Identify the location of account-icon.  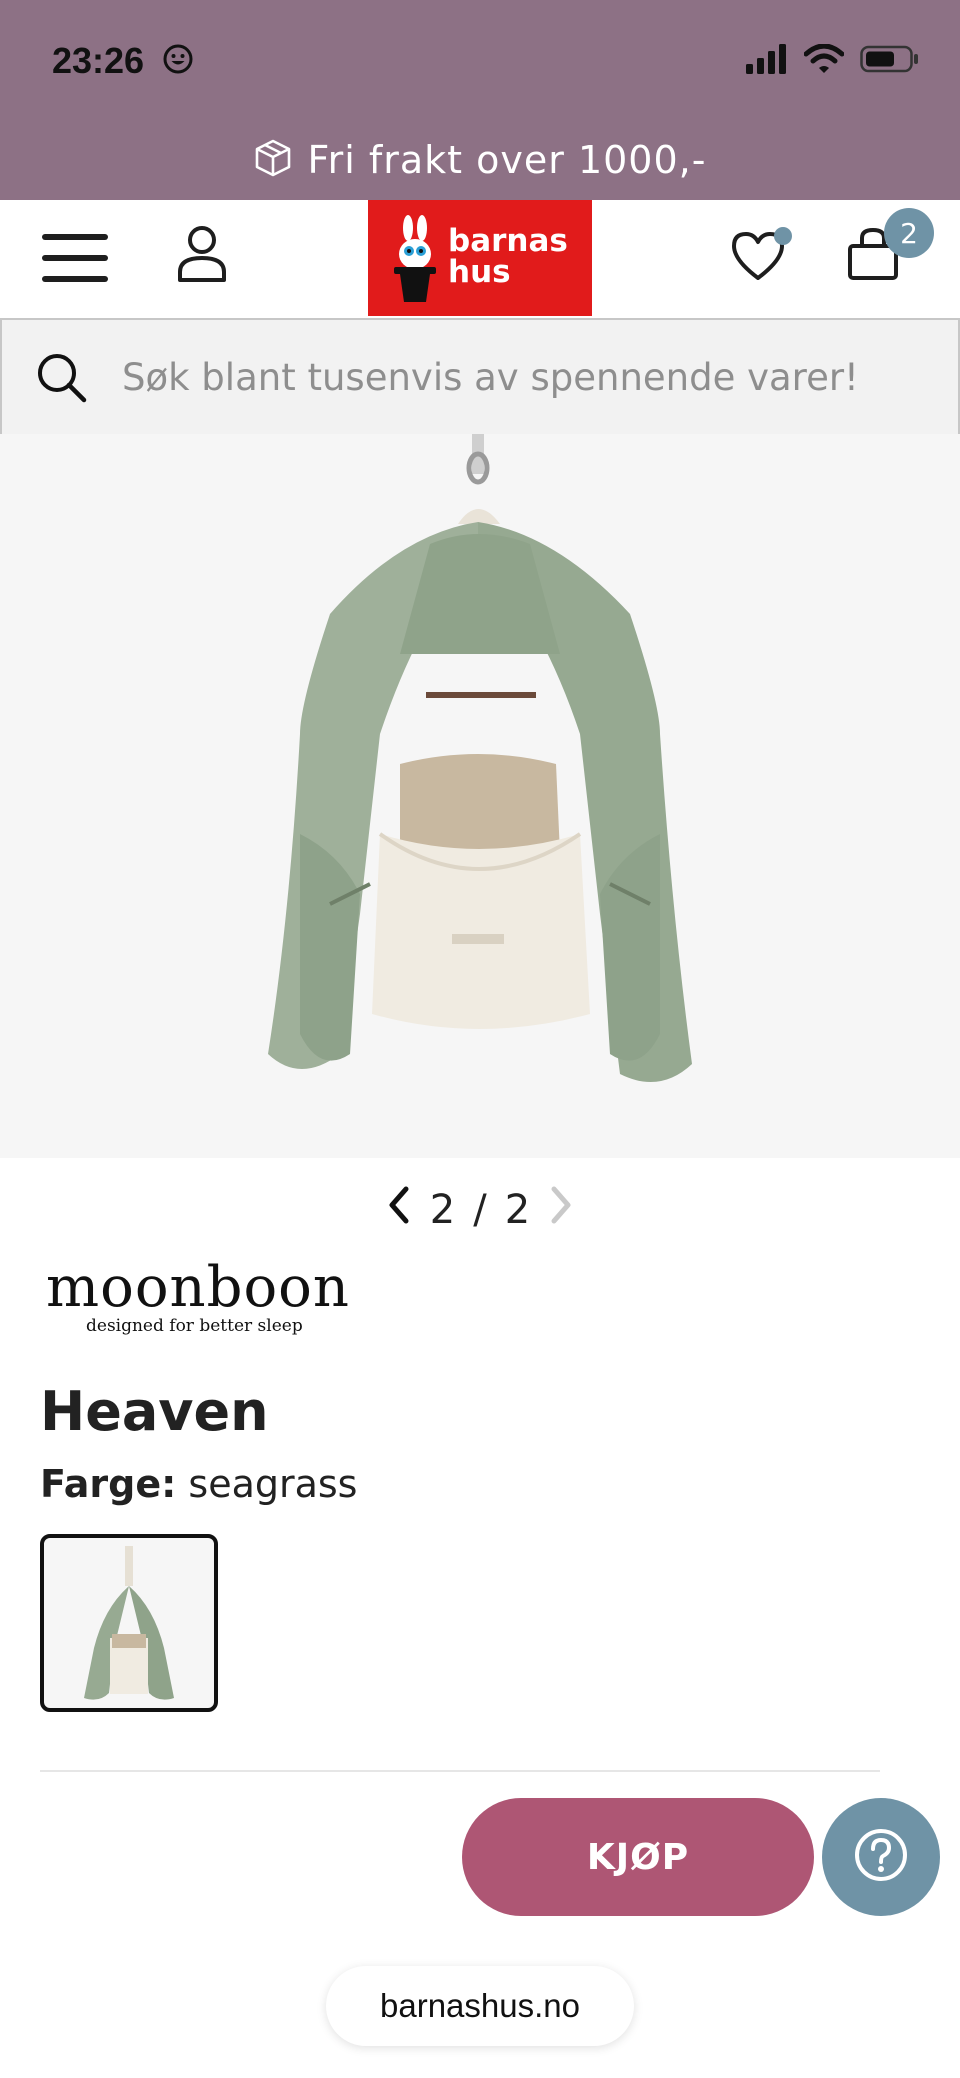
(202, 256).